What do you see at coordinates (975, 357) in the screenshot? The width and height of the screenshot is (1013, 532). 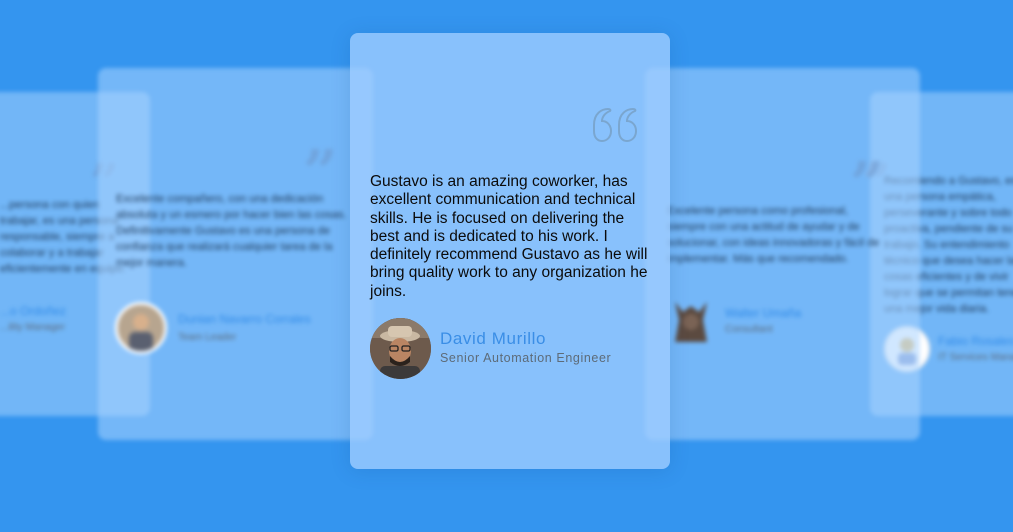 I see `testimonial-author-role: IT Services Manager` at bounding box center [975, 357].